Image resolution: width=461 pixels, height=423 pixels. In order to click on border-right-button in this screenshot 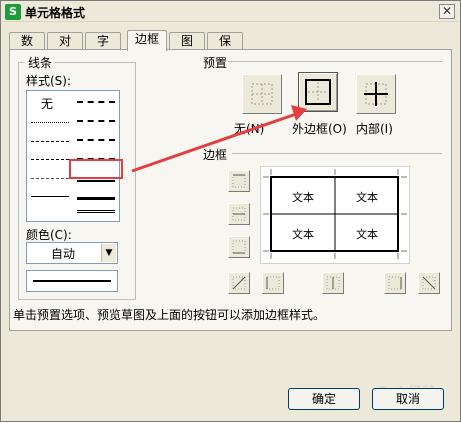, I will do `click(395, 283)`.